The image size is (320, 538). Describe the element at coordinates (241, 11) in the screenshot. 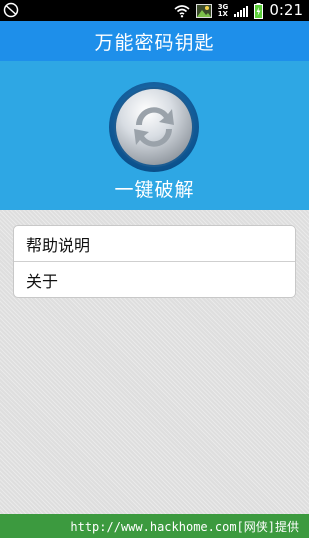

I see `signal-icon` at that location.